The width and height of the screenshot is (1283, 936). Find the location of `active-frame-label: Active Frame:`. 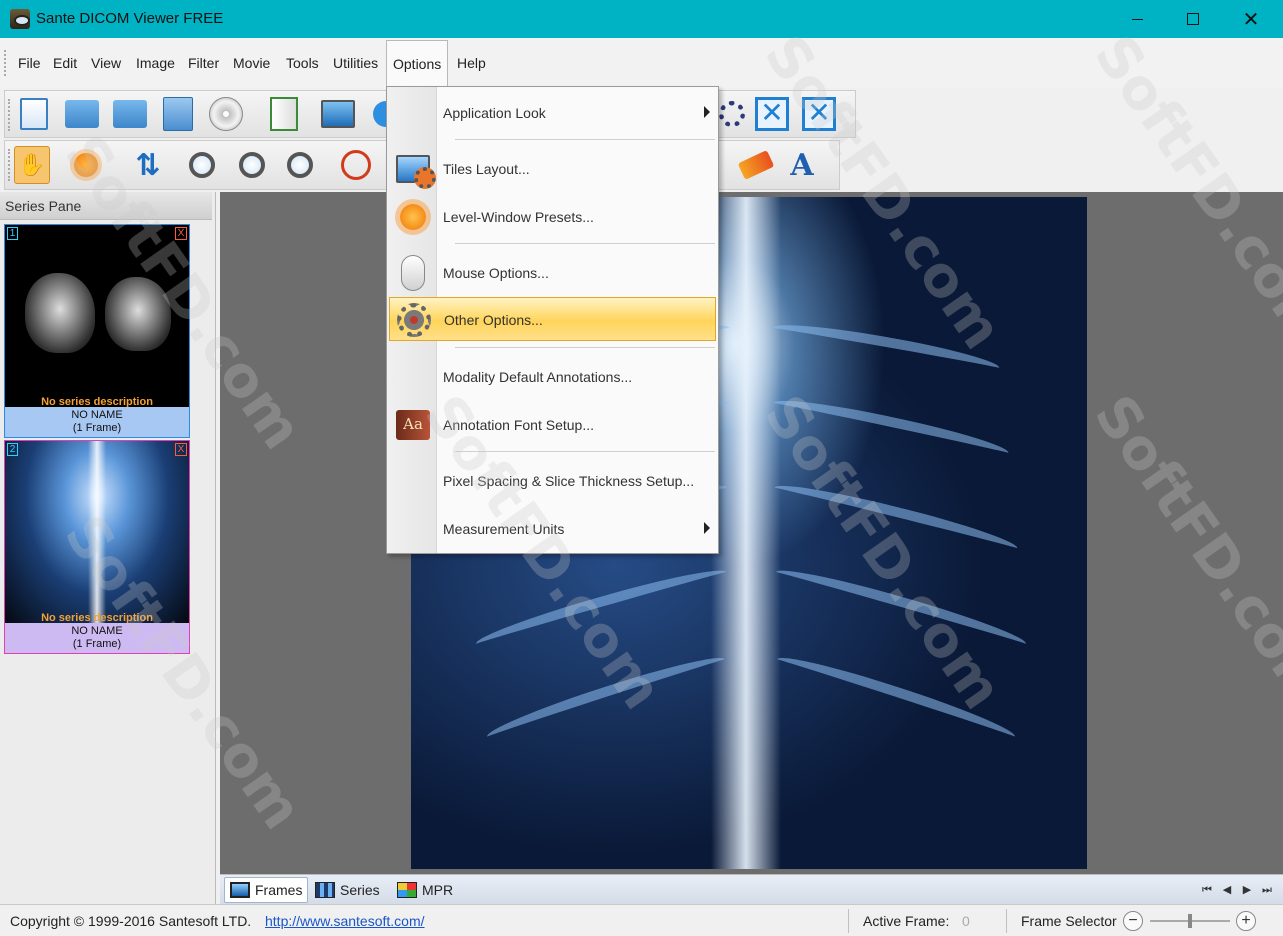

active-frame-label: Active Frame: is located at coordinates (906, 921).